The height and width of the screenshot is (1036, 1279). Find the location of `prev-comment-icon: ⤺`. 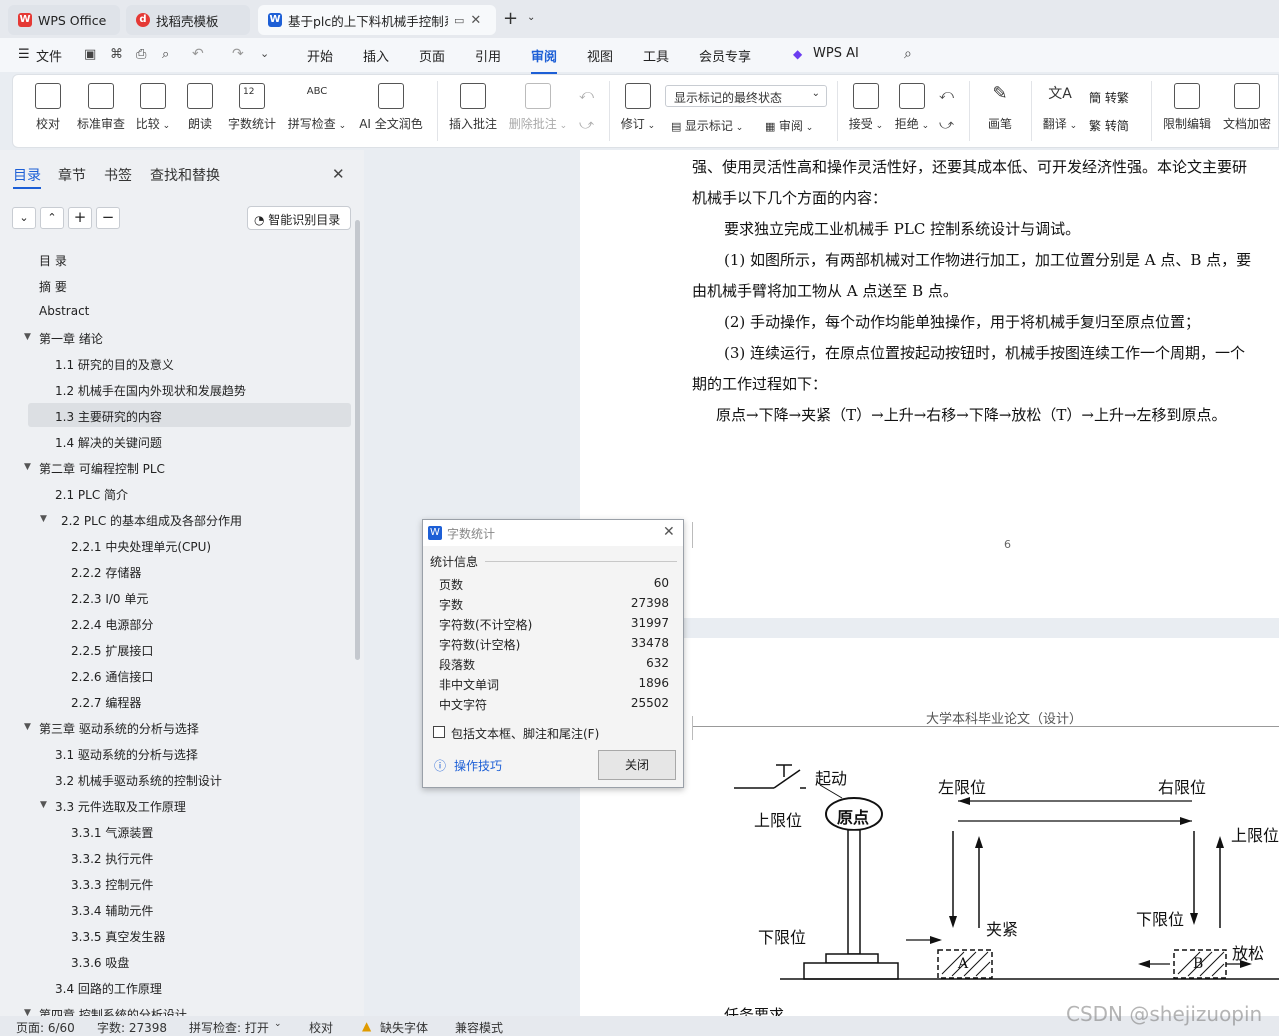

prev-comment-icon: ⤺ is located at coordinates (586, 95).